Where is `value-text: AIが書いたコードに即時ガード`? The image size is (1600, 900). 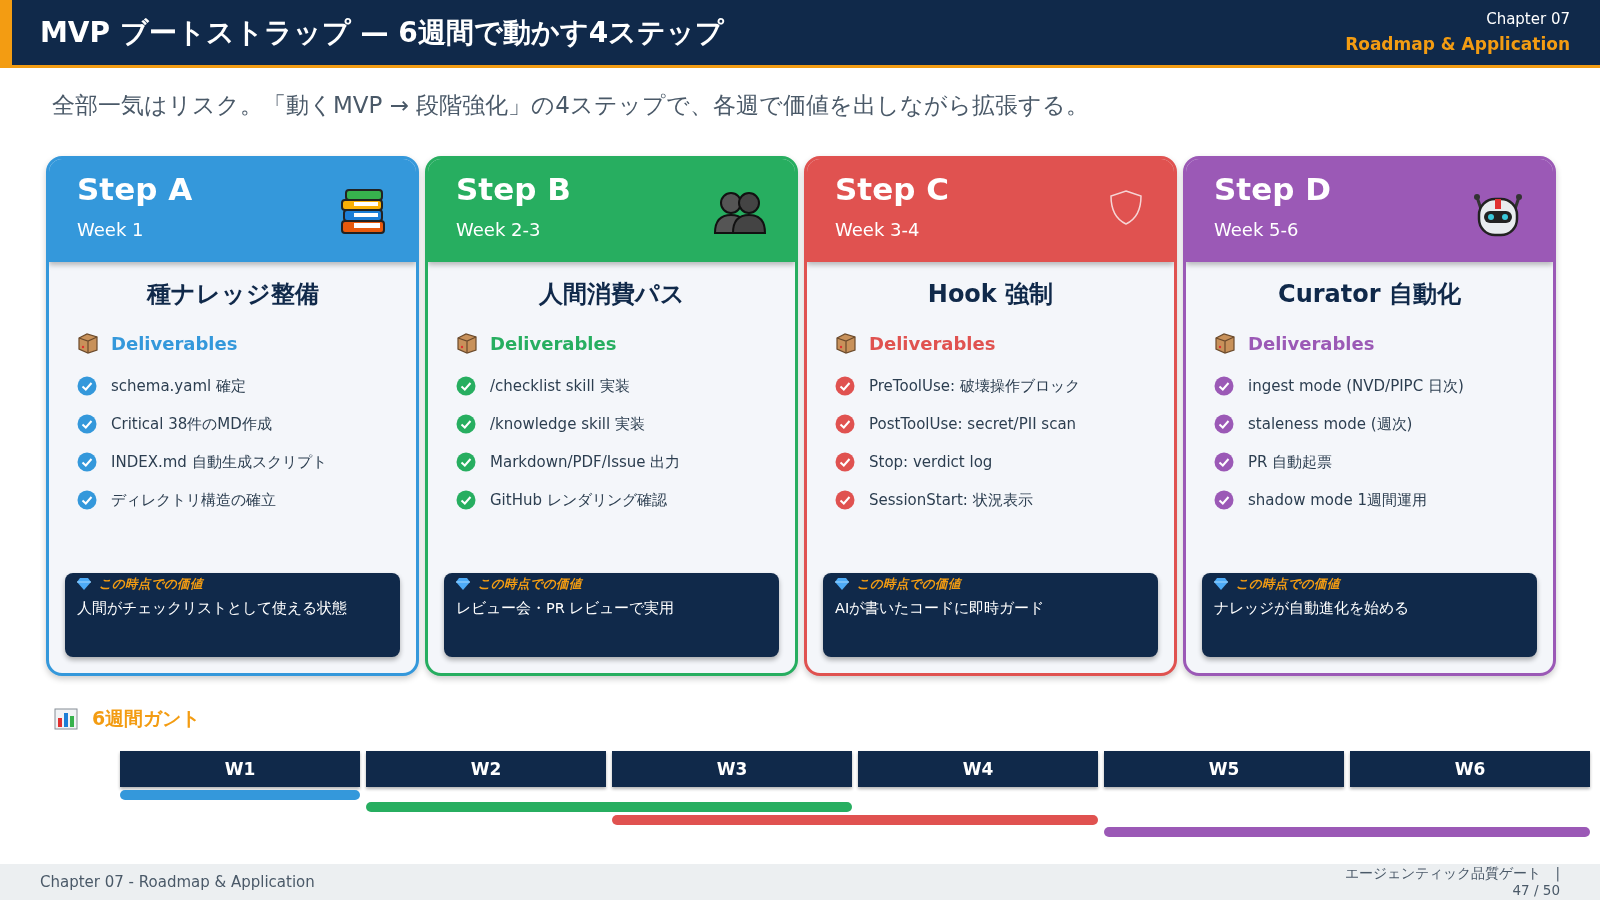
value-text: AIが書いたコードに即時ガード is located at coordinates (940, 608).